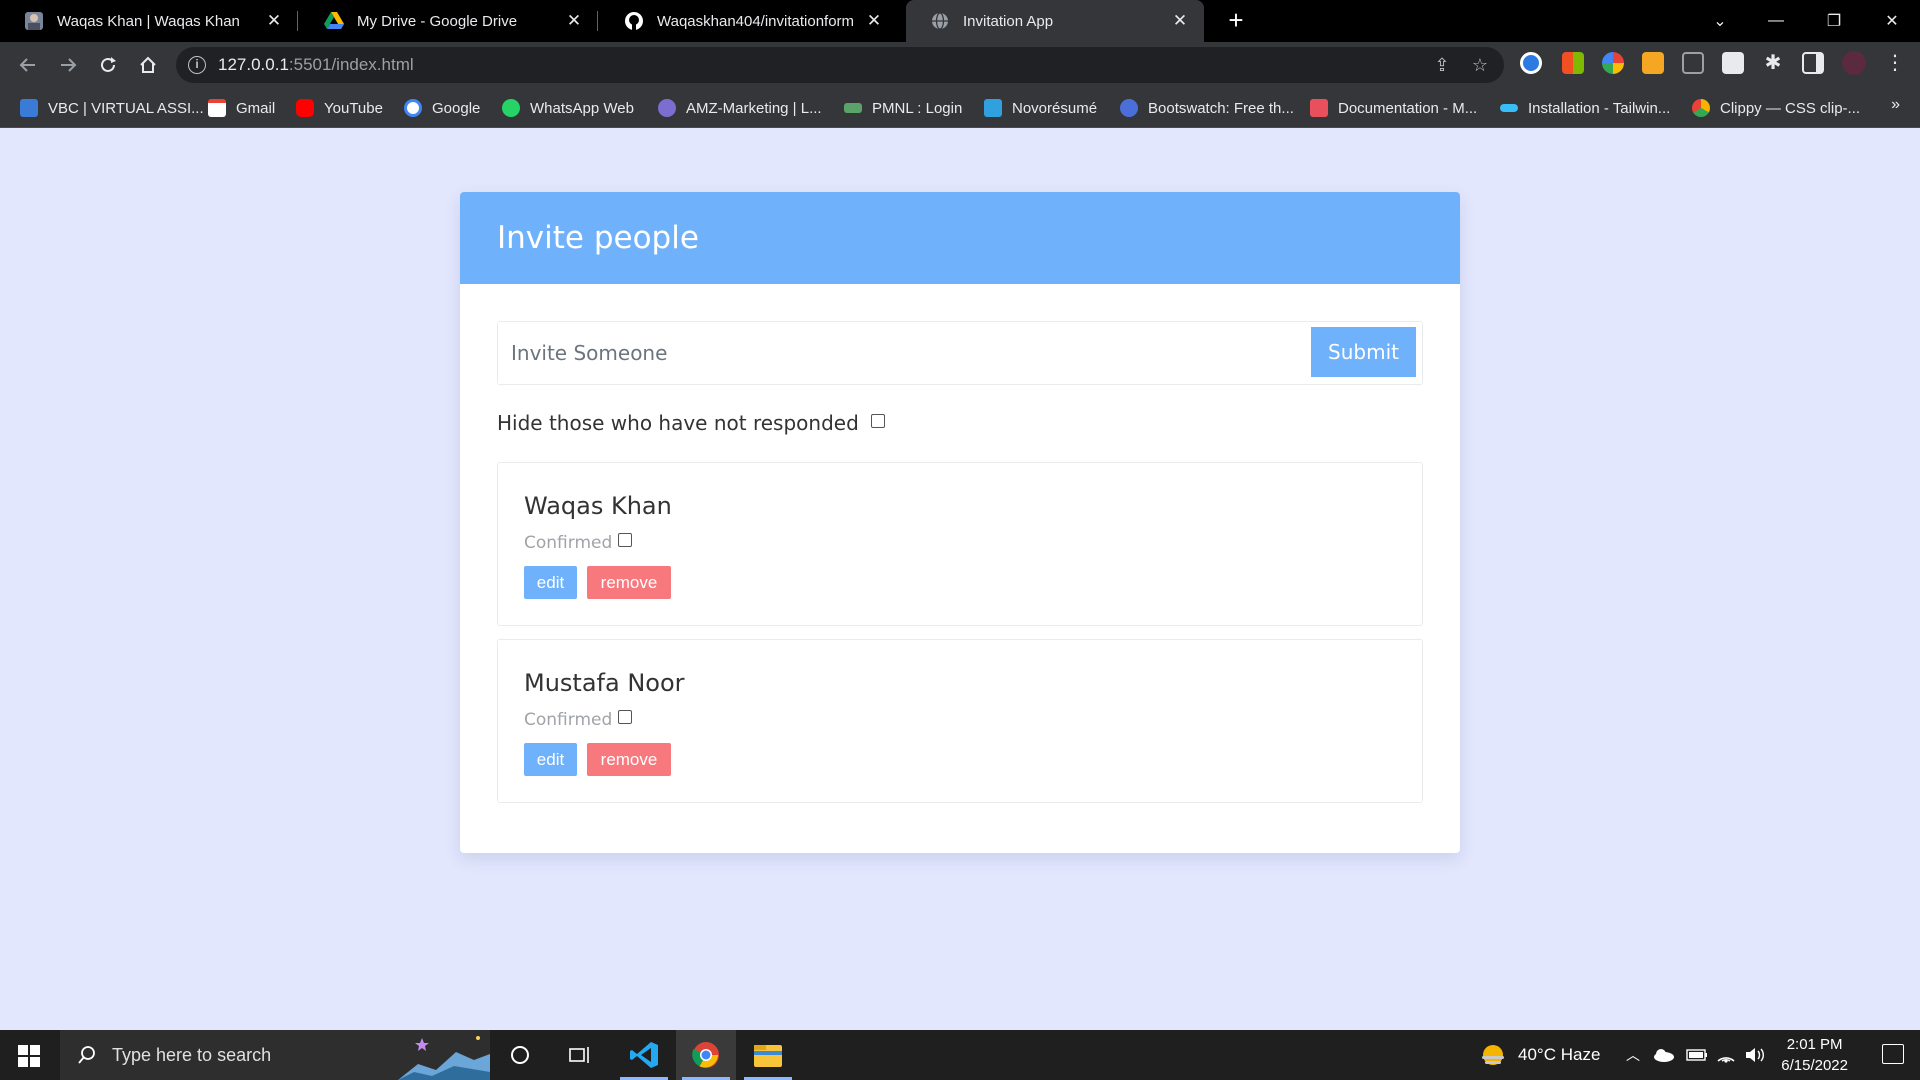  I want to click on bookmark-item: Gmail, so click(241, 108).